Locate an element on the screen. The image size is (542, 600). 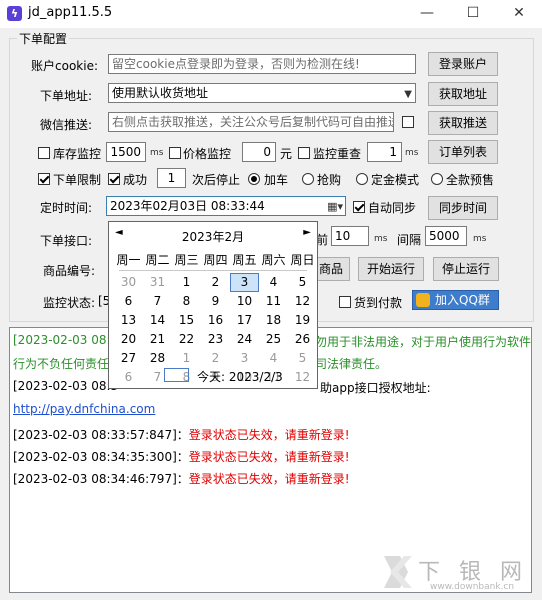
minimize-button: — is located at coordinates (427, 14).